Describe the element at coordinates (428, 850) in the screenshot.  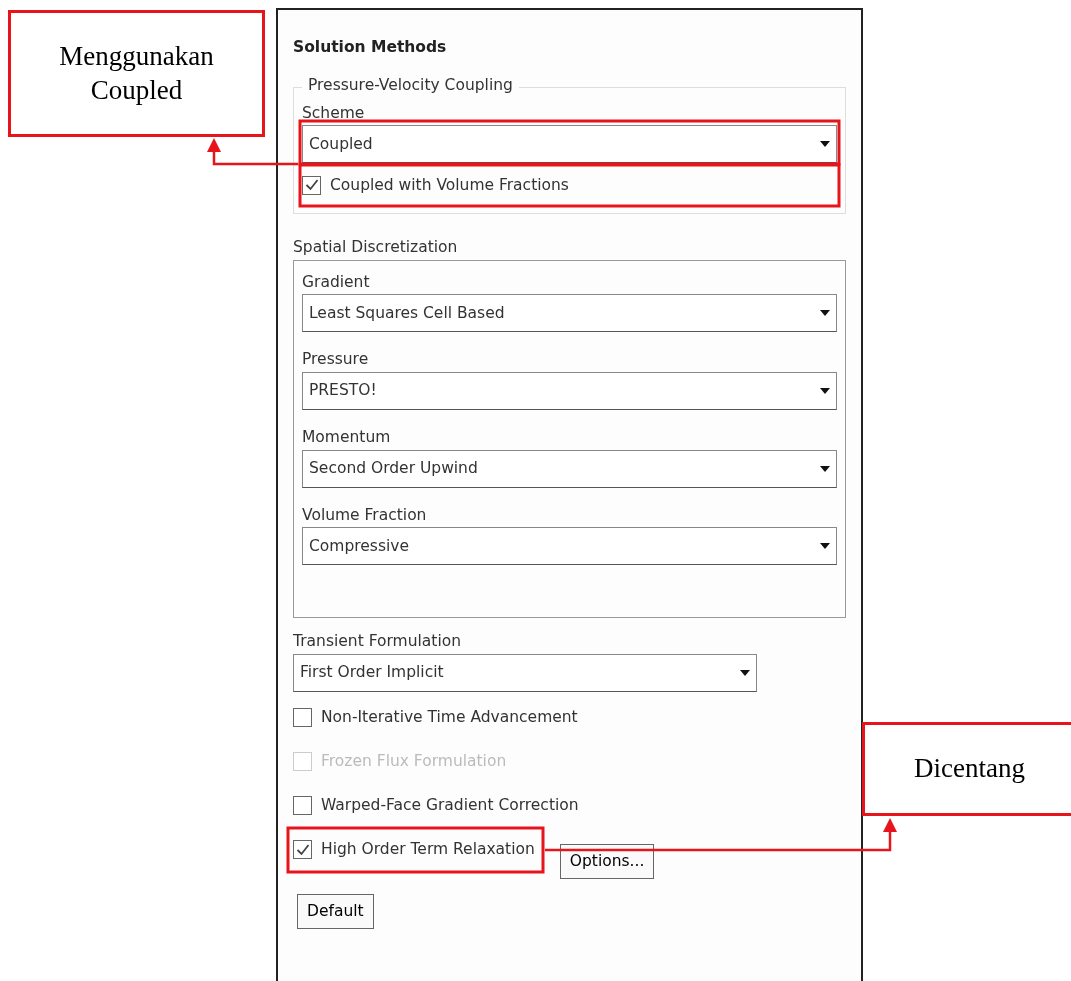
I see `checkbox-label: High Order Term Relaxation` at that location.